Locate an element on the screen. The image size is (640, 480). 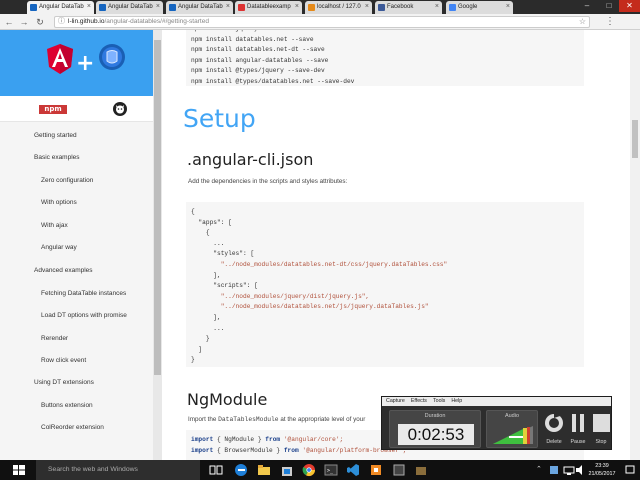
sidebar-item-angular-way: Angular way is located at coordinates (59, 247).